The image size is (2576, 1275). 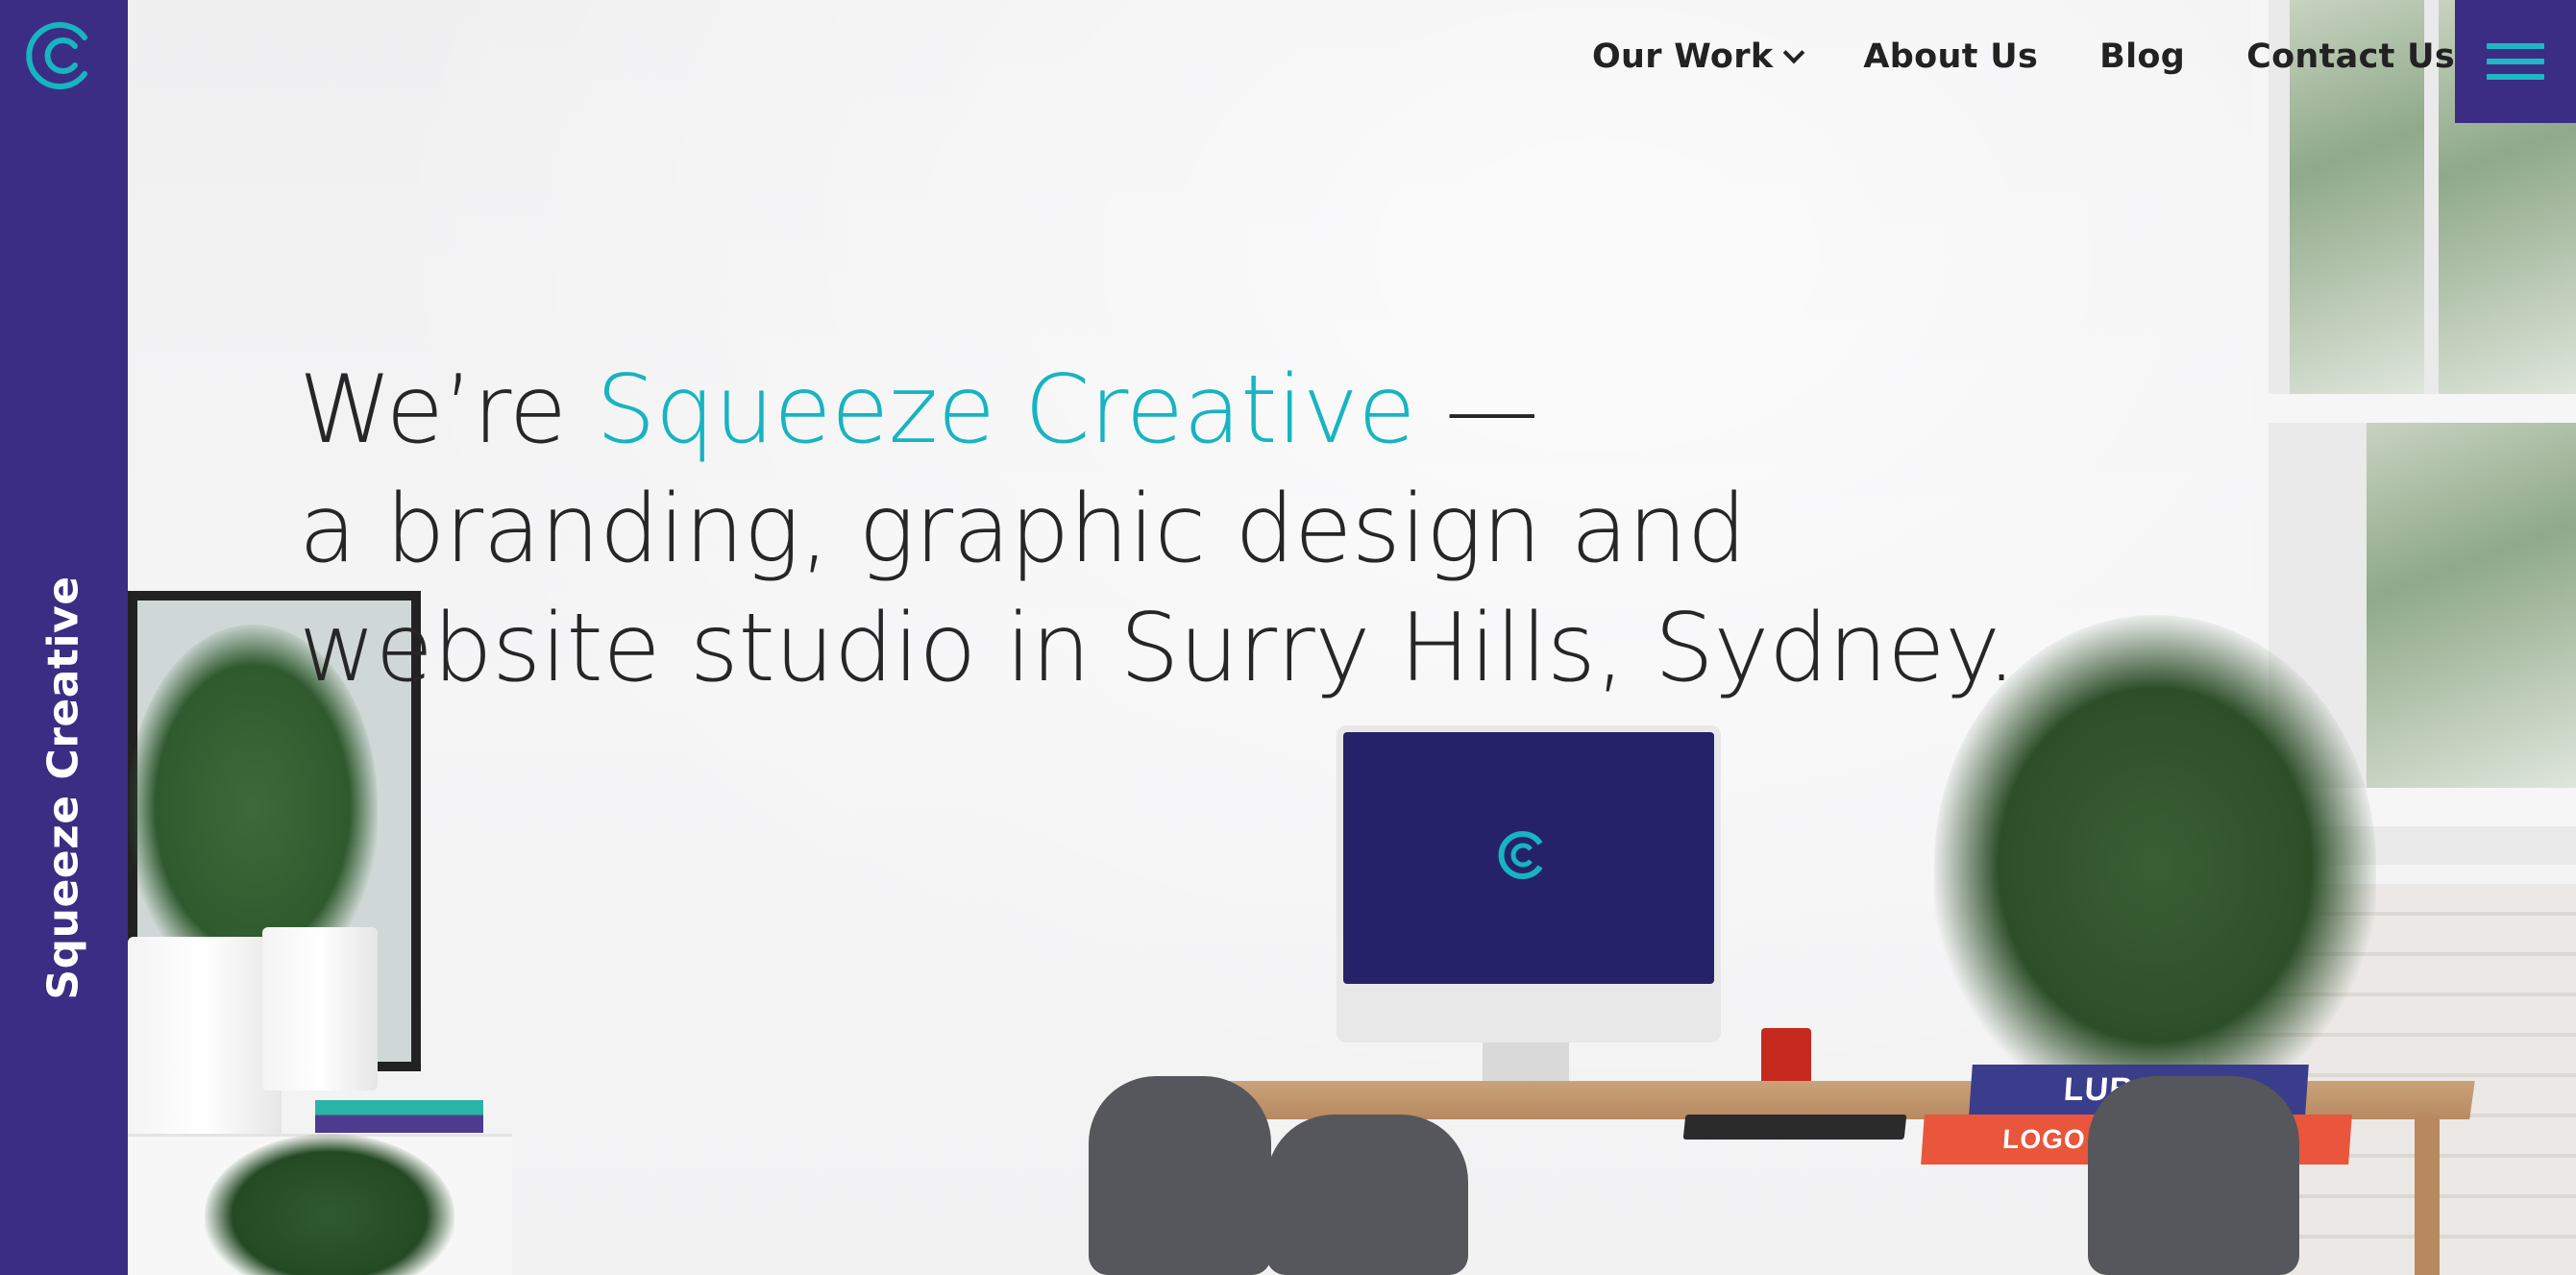 What do you see at coordinates (1682, 56) in the screenshot?
I see `nav-our-work-label: Our Work` at bounding box center [1682, 56].